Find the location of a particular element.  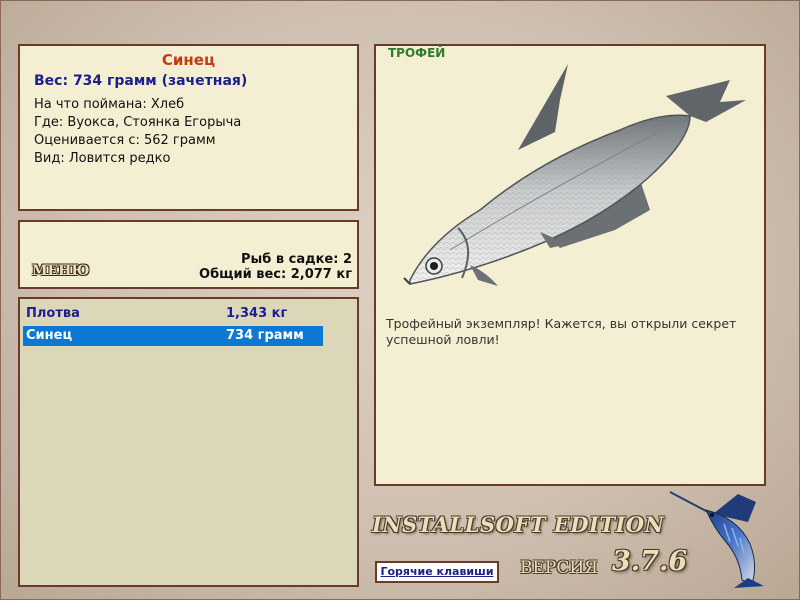

list-item-selected: Синец 734 грамм is located at coordinates (173, 336).